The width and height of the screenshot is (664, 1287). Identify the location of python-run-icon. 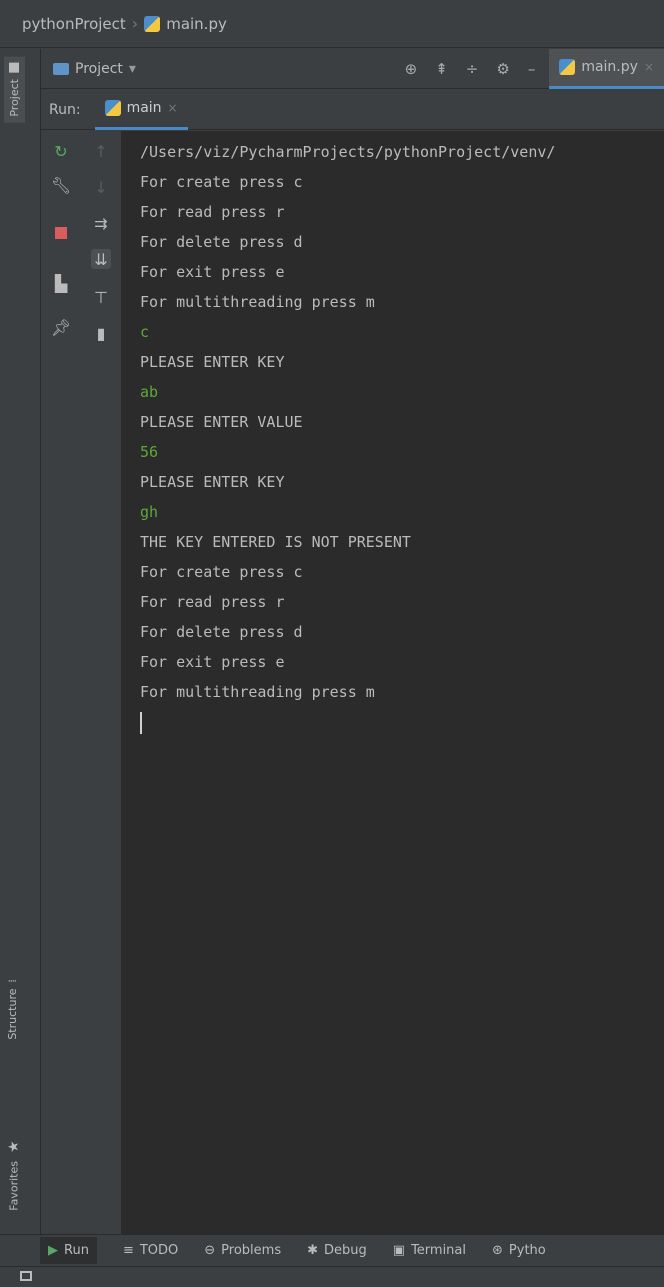
(112, 108).